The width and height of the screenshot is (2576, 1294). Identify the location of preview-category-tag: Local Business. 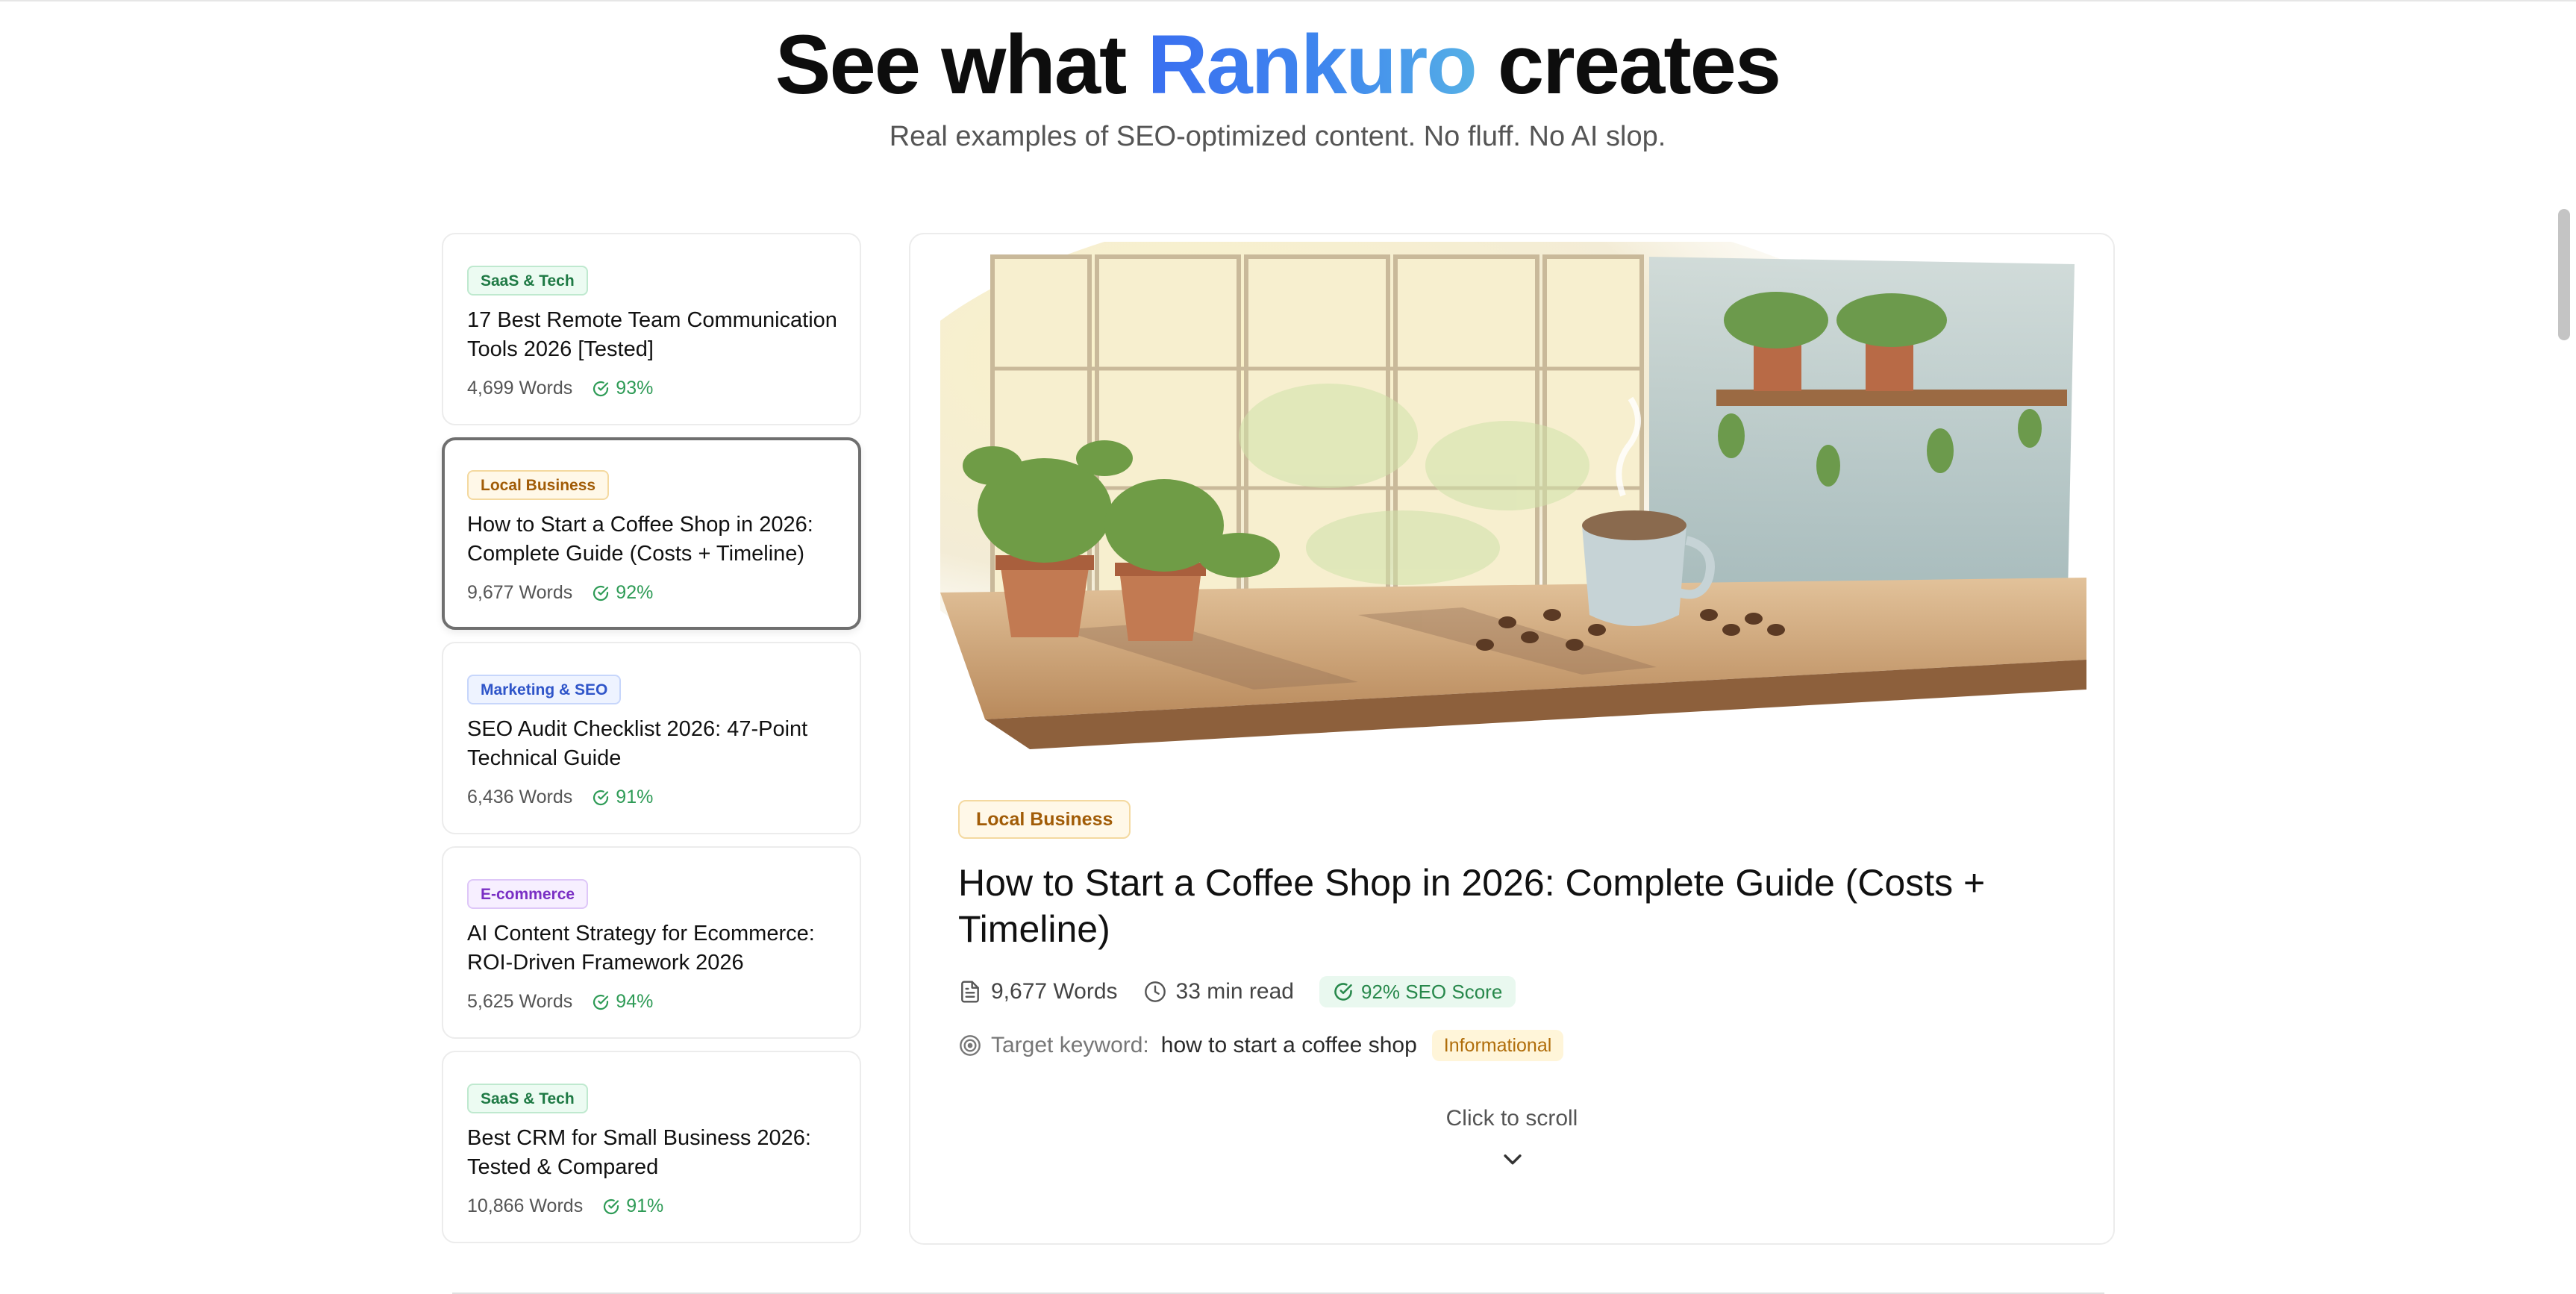
(1044, 819).